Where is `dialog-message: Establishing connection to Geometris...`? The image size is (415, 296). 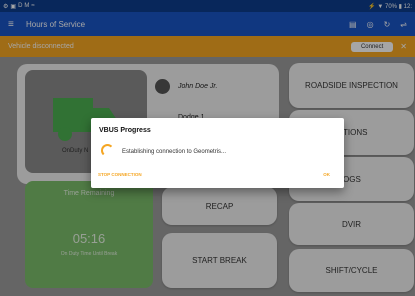 dialog-message: Establishing connection to Geometris... is located at coordinates (174, 152).